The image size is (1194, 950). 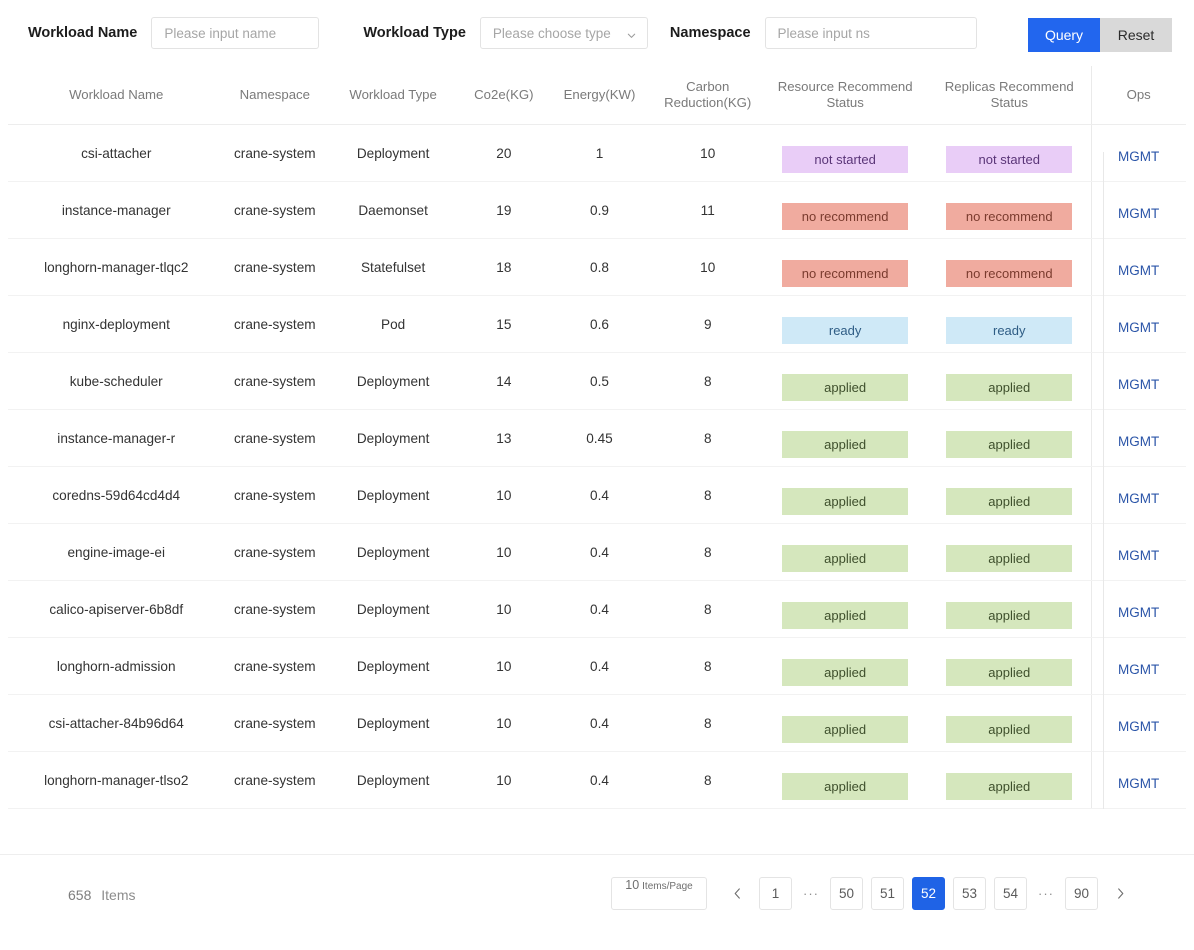 I want to click on column-header-namespace: Namespace, so click(x=275, y=95).